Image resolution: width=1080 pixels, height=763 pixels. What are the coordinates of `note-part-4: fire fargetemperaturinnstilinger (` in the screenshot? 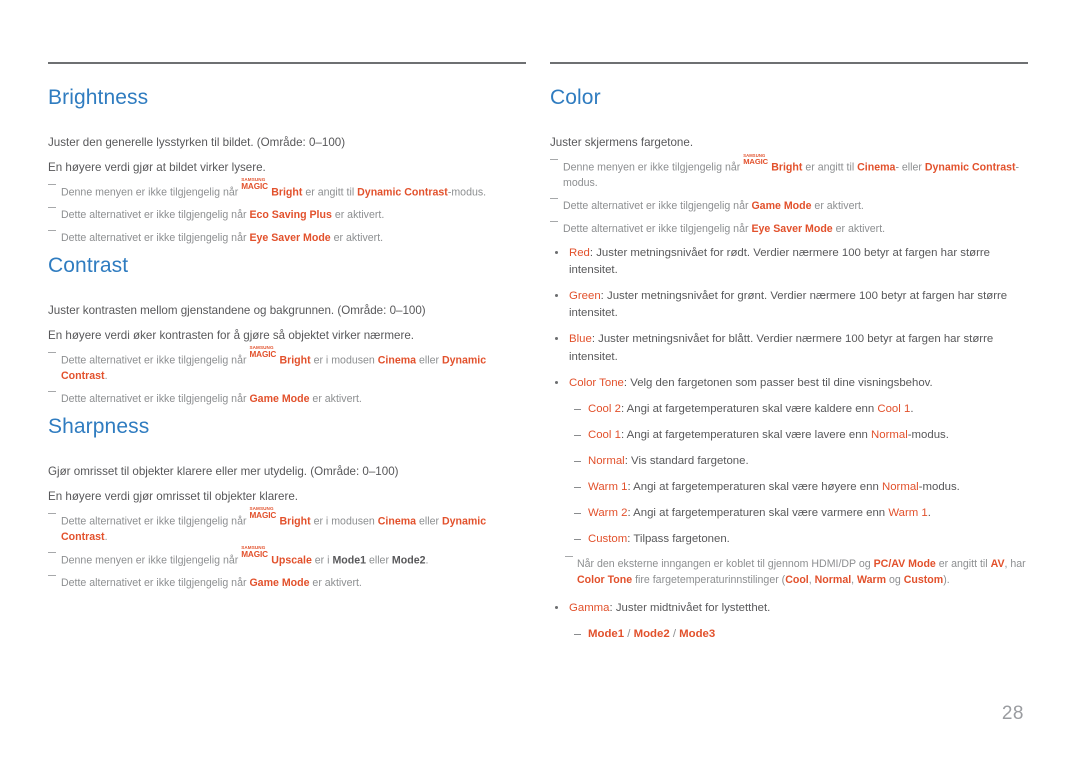 It's located at (709, 580).